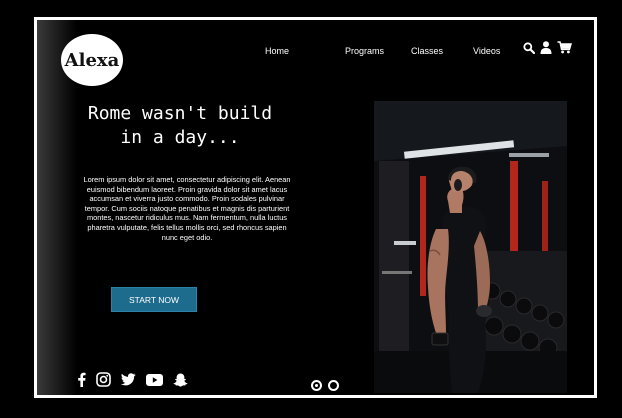 This screenshot has height=418, width=622. I want to click on youtube-icon, so click(154, 379).